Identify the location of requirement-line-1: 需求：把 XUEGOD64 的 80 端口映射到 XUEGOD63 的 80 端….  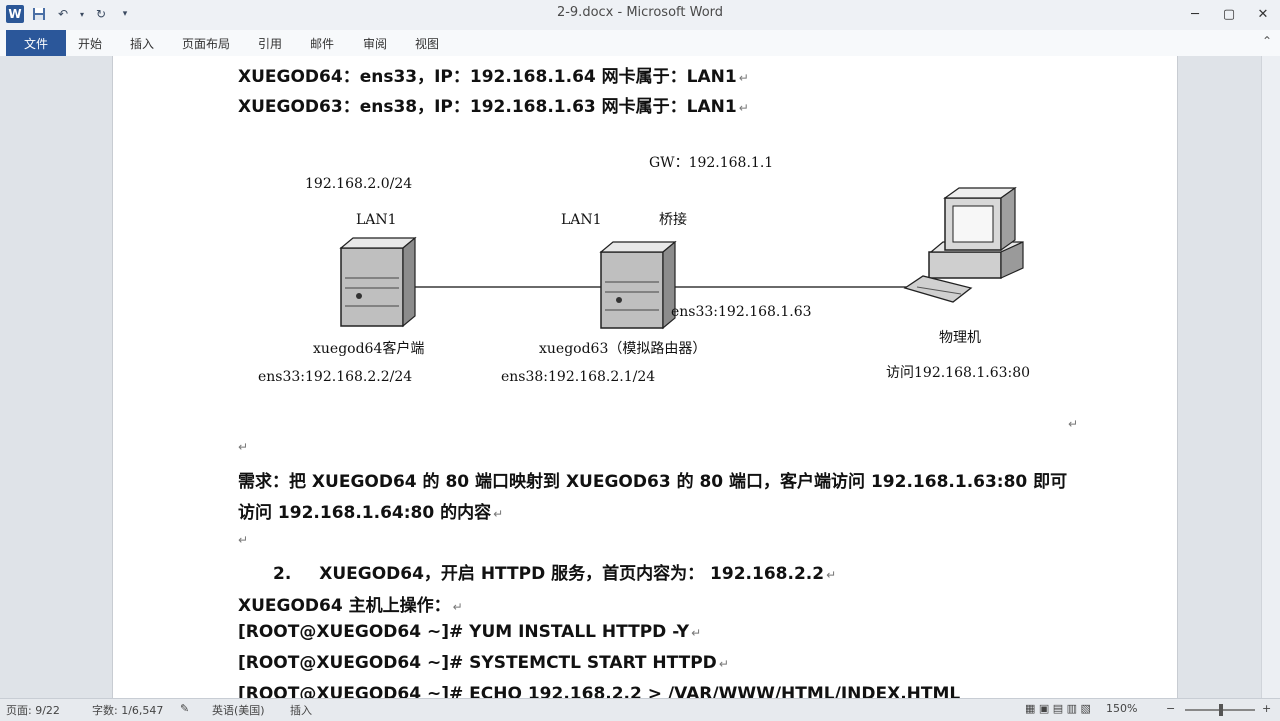
(653, 482).